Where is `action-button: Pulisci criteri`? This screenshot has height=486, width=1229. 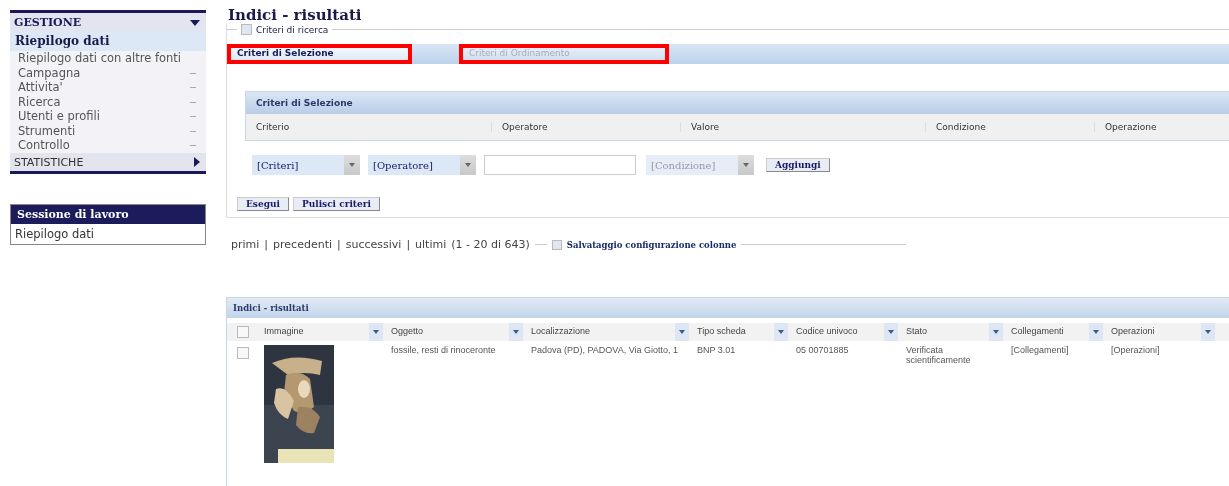
action-button: Pulisci criteri is located at coordinates (336, 204).